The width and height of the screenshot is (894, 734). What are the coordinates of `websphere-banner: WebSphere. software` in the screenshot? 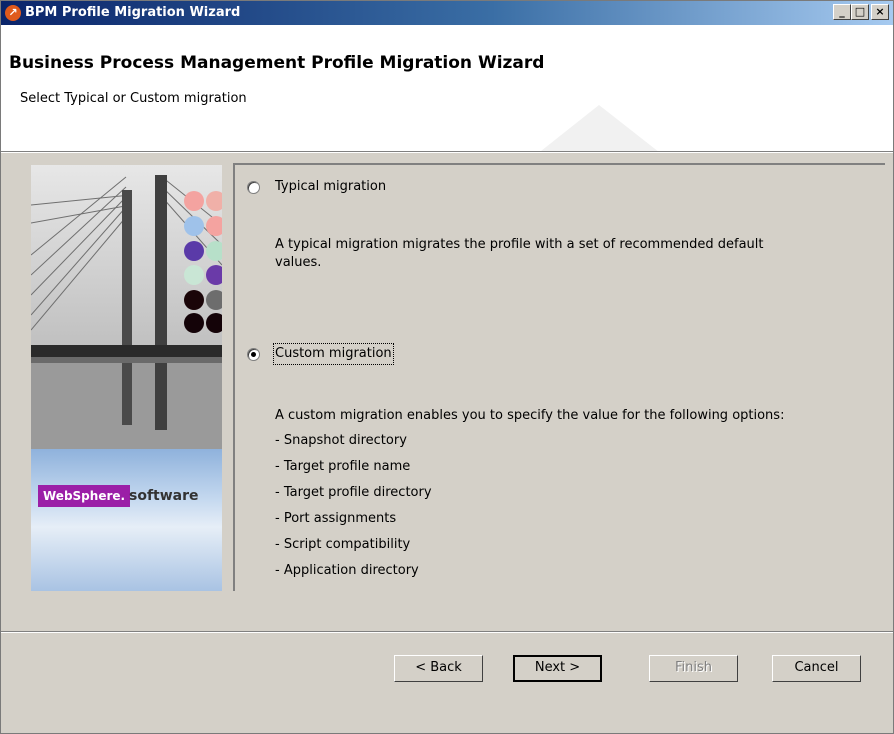 It's located at (126, 520).